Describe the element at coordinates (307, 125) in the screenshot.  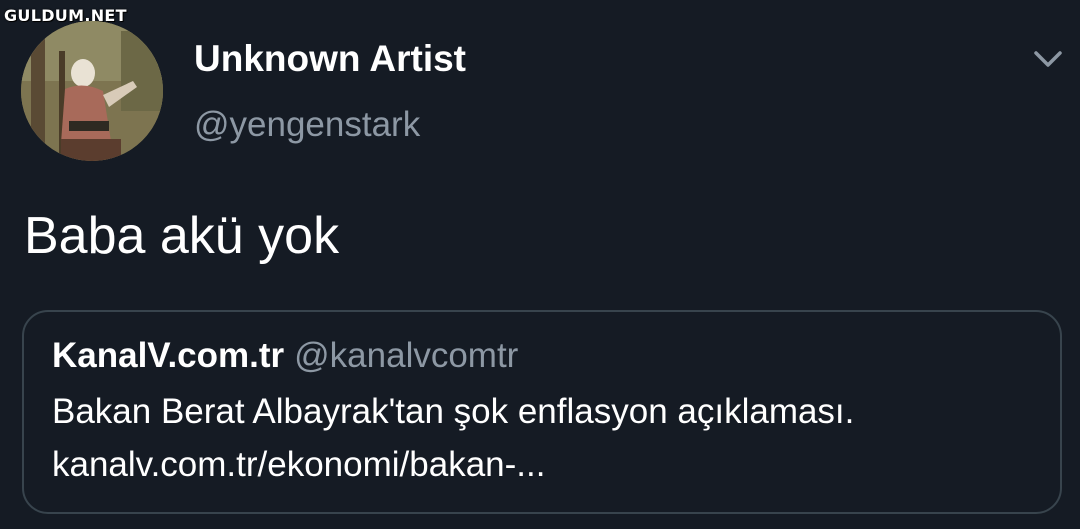
I see `author-handle: @yengenstark` at that location.